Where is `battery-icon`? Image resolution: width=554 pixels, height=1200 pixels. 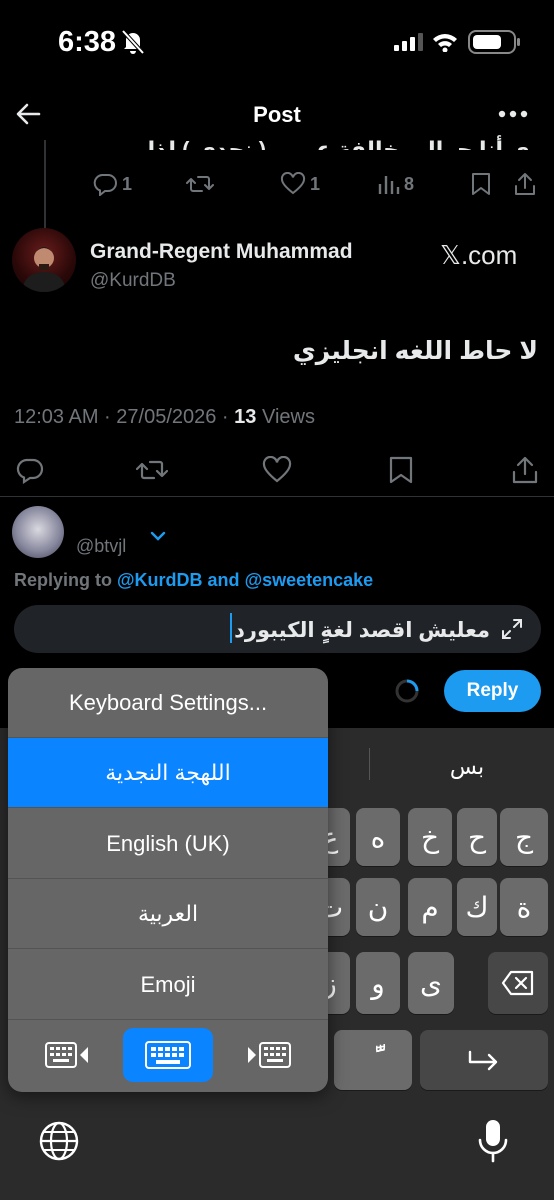 battery-icon is located at coordinates (496, 42).